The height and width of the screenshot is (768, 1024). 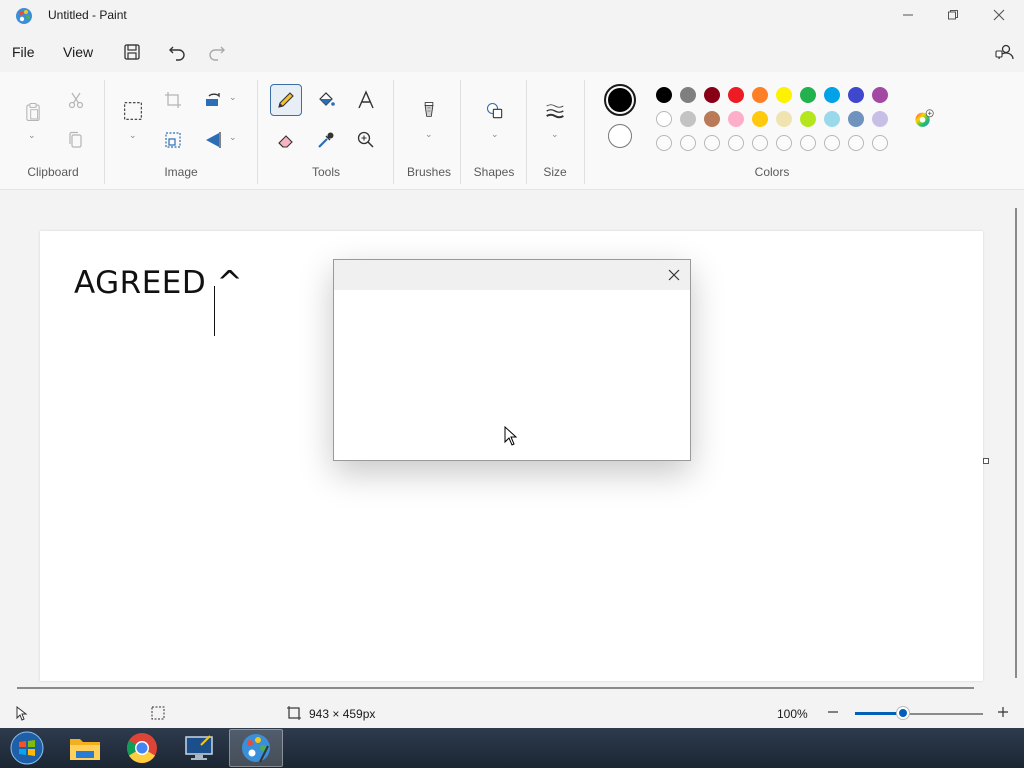 I want to click on rotate-icon, so click(x=213, y=100).